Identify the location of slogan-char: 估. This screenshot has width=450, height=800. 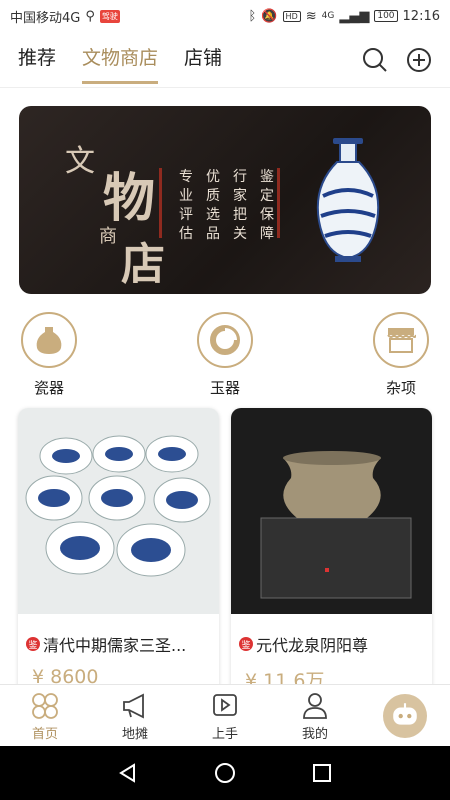
(186, 234).